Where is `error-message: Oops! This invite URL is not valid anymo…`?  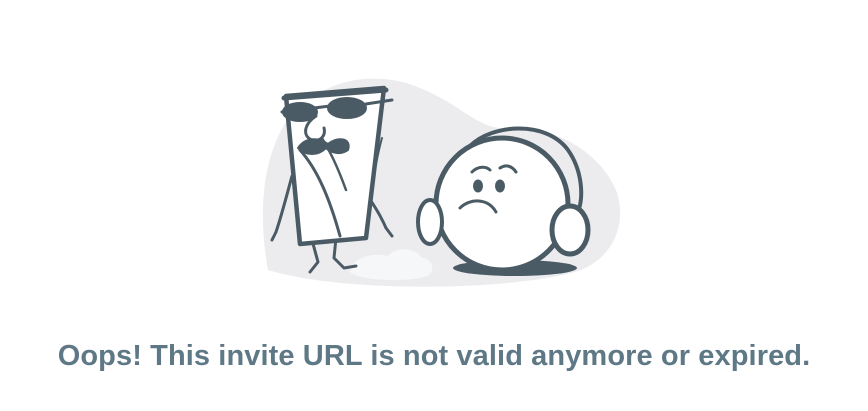 error-message: Oops! This invite URL is not valid anymo… is located at coordinates (434, 356).